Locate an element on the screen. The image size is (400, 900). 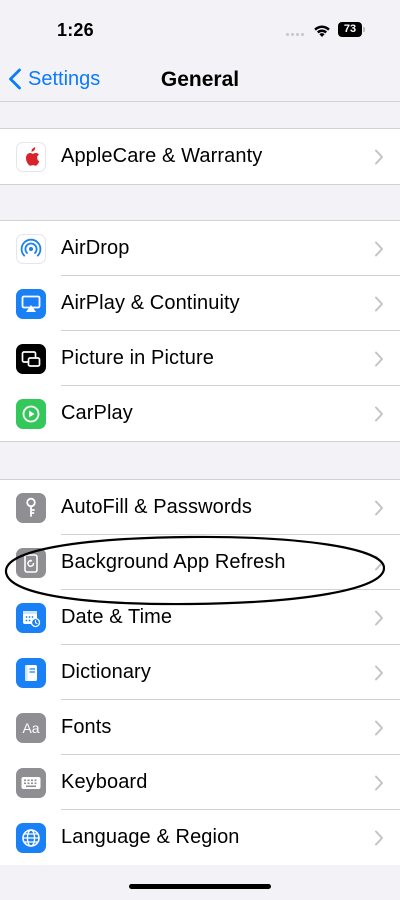
row-applecare: AppleCare & Warranty is located at coordinates (200, 156).